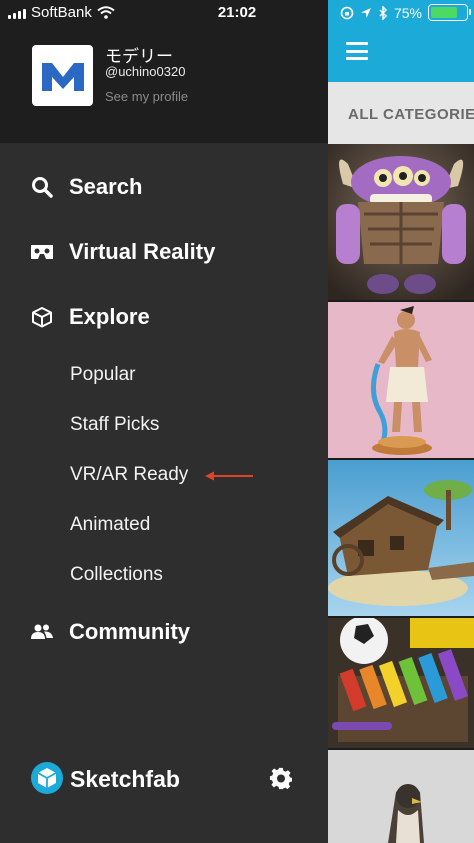 This screenshot has width=474, height=843. I want to click on battery-percent: 75%, so click(407, 12).